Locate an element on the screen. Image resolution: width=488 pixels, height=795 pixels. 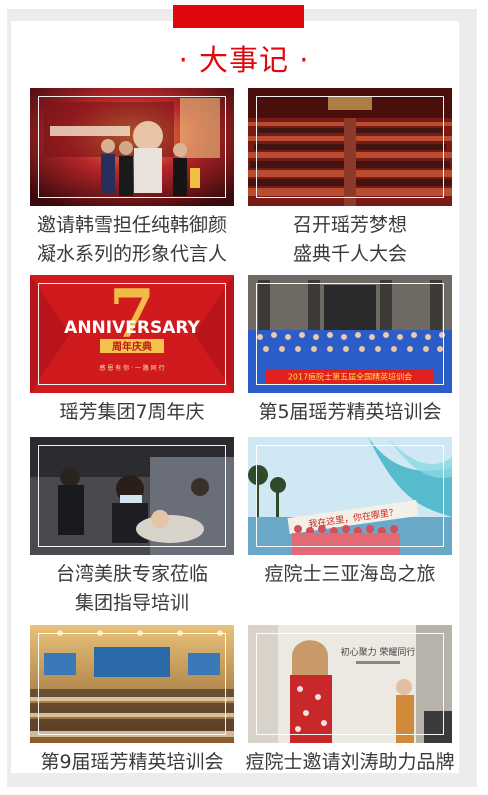
event-photo-brand-ambassador: 初心聚力 荣耀同行 is located at coordinates (350, 684).